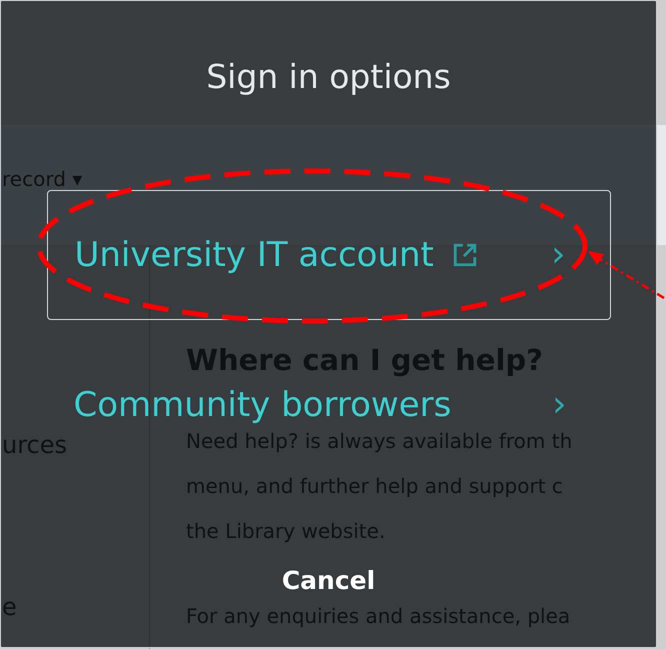 The width and height of the screenshot is (666, 649). Describe the element at coordinates (342, 405) in the screenshot. I see `sign-in-option: Community borrowers ›` at that location.